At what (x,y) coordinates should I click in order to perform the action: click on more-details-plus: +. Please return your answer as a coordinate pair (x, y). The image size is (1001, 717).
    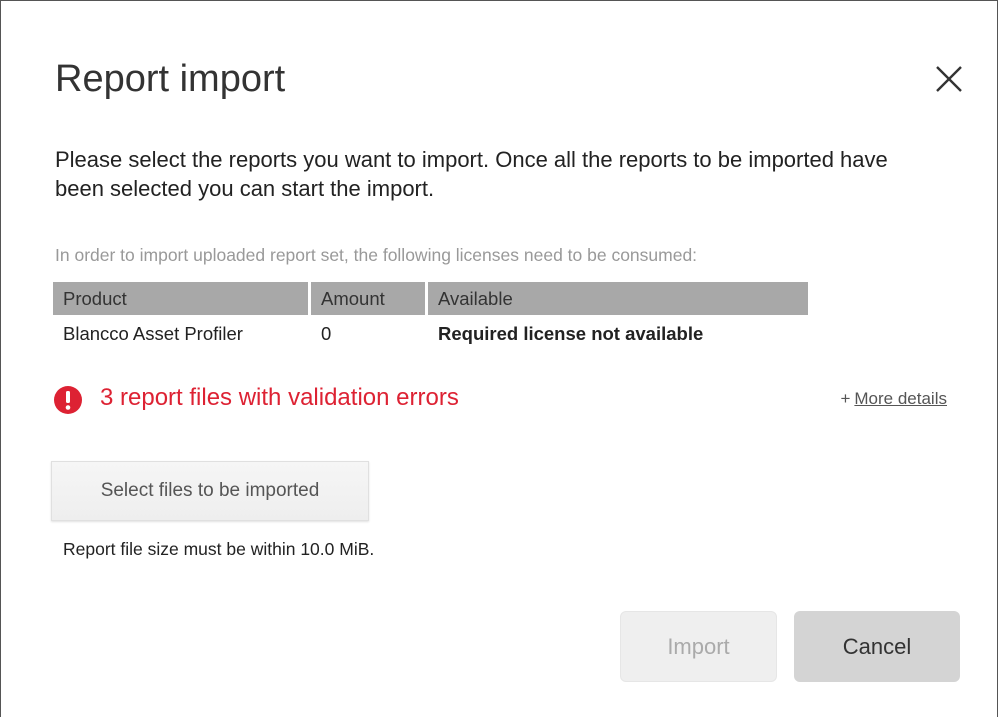
    Looking at the image, I should click on (845, 398).